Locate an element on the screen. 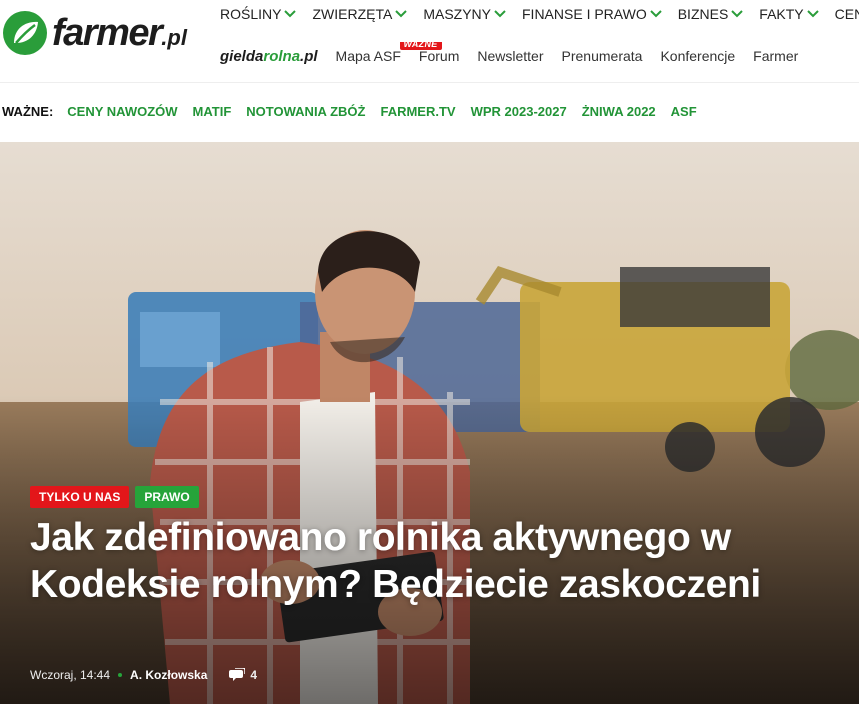 This screenshot has width=859, height=704. meta-separator is located at coordinates (120, 675).